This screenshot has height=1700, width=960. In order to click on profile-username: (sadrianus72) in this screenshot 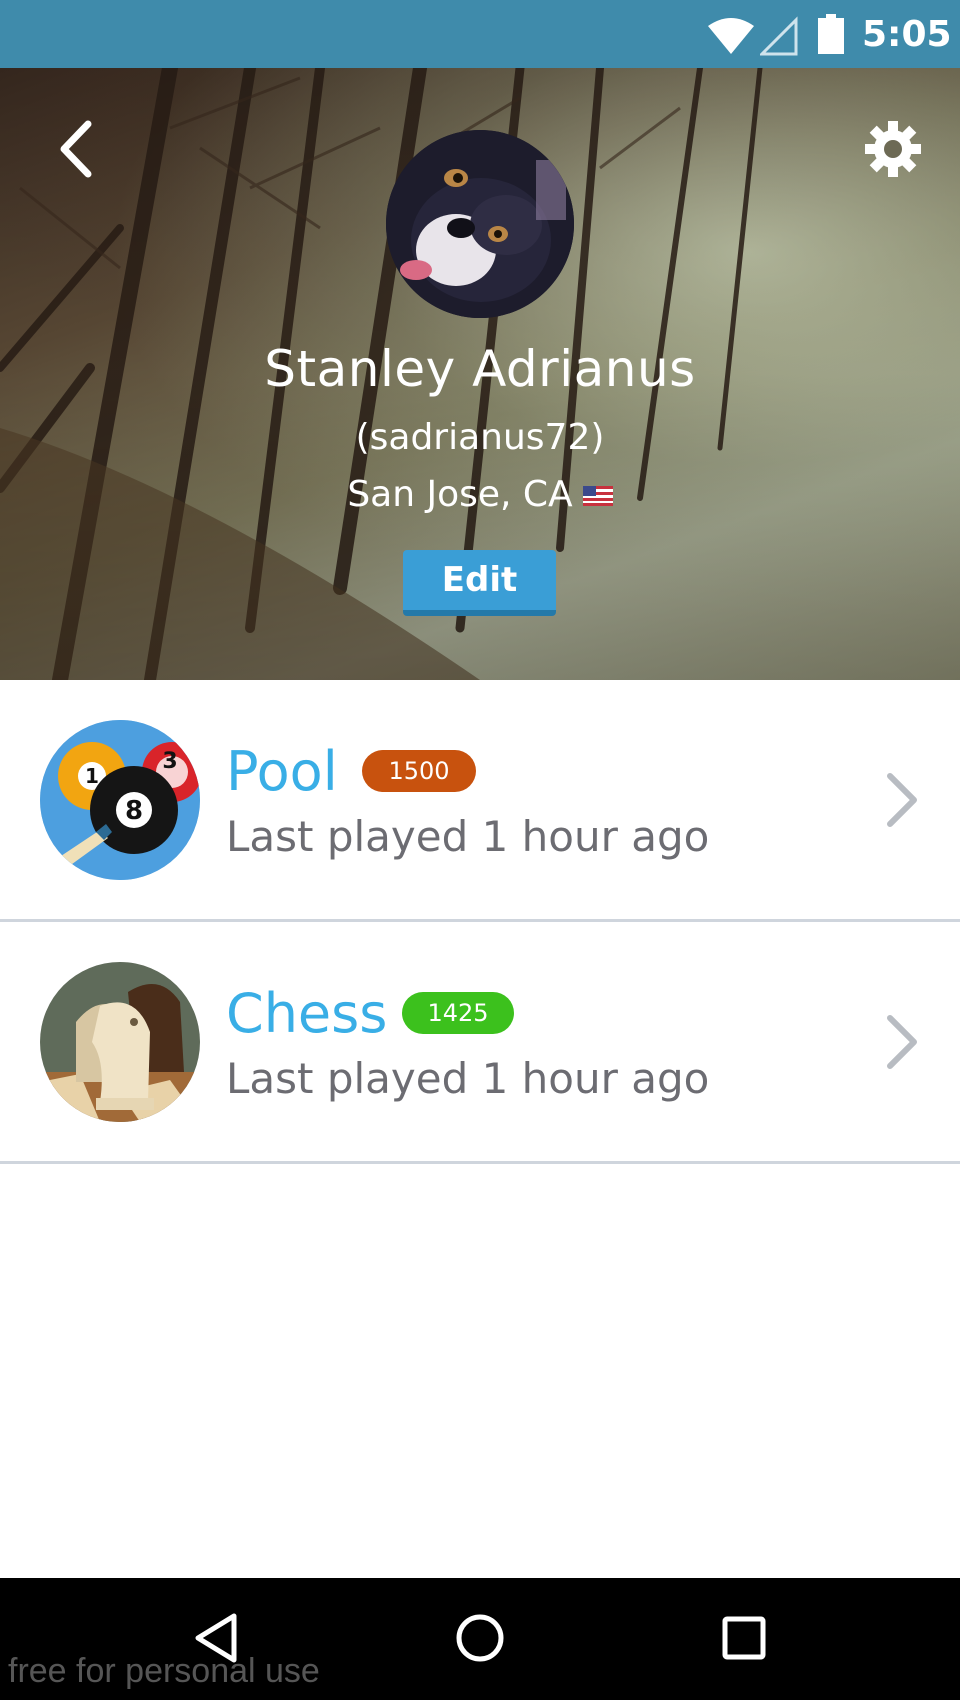, I will do `click(480, 437)`.